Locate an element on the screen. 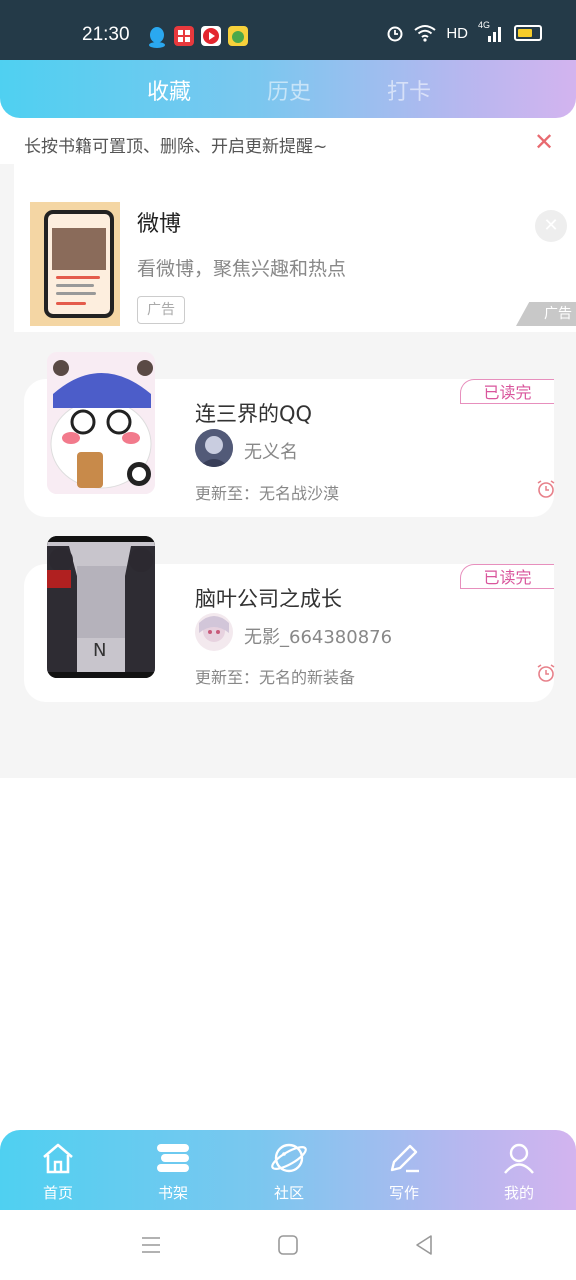 Image resolution: width=576 pixels, height=1280 pixels. battery-icon is located at coordinates (528, 33).